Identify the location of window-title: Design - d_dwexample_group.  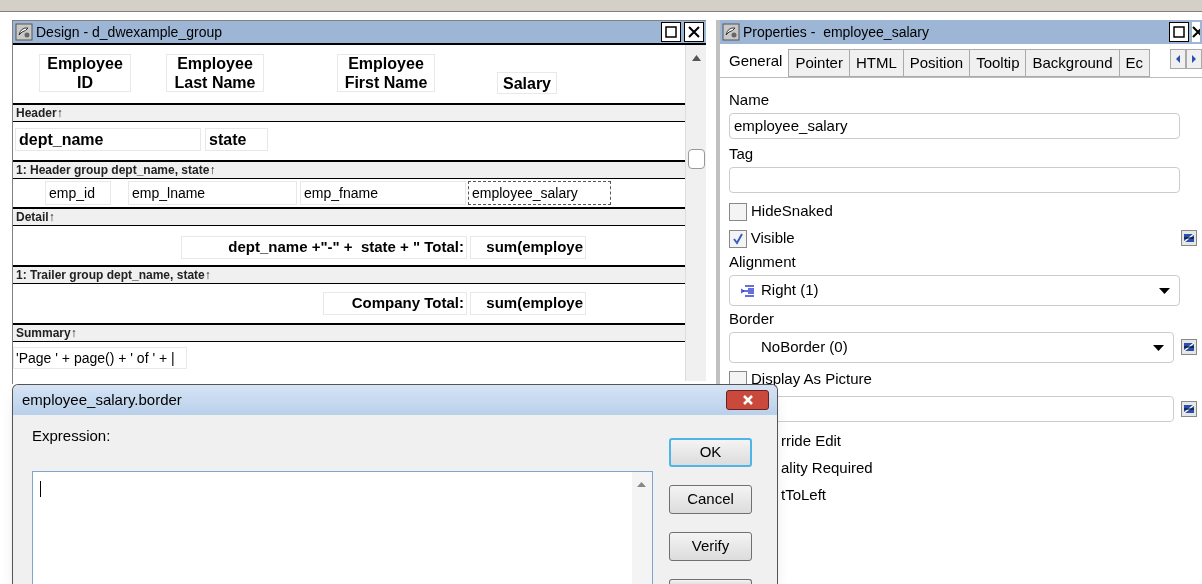
(129, 32).